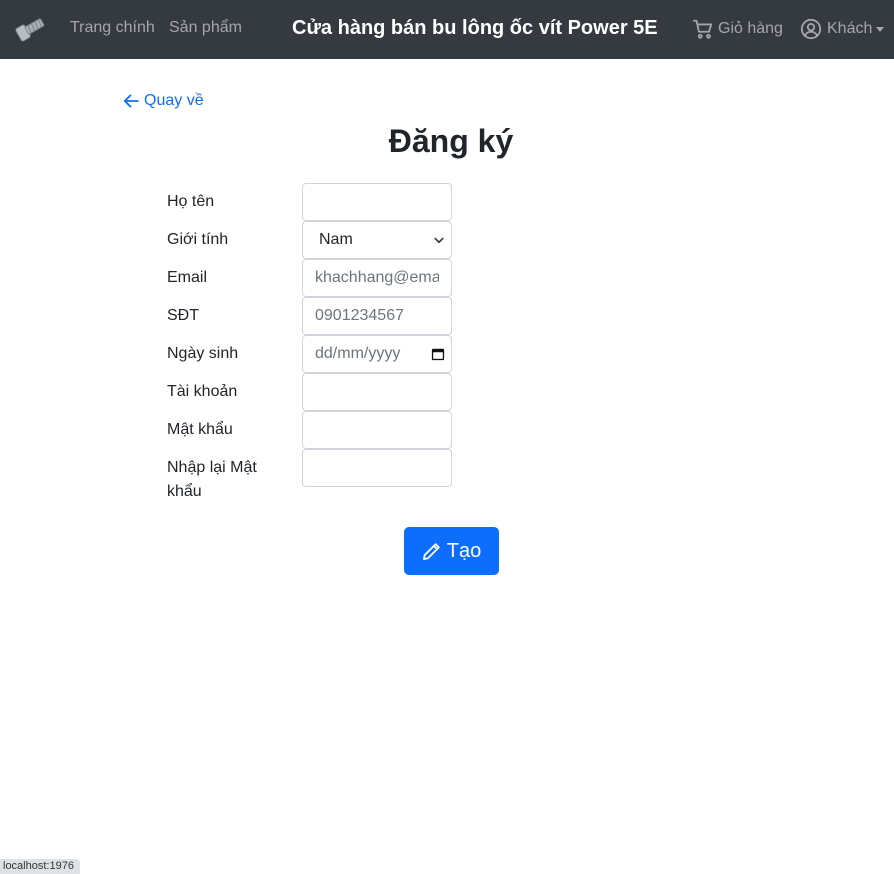  Describe the element at coordinates (377, 316) in the screenshot. I see `phone-input` at that location.